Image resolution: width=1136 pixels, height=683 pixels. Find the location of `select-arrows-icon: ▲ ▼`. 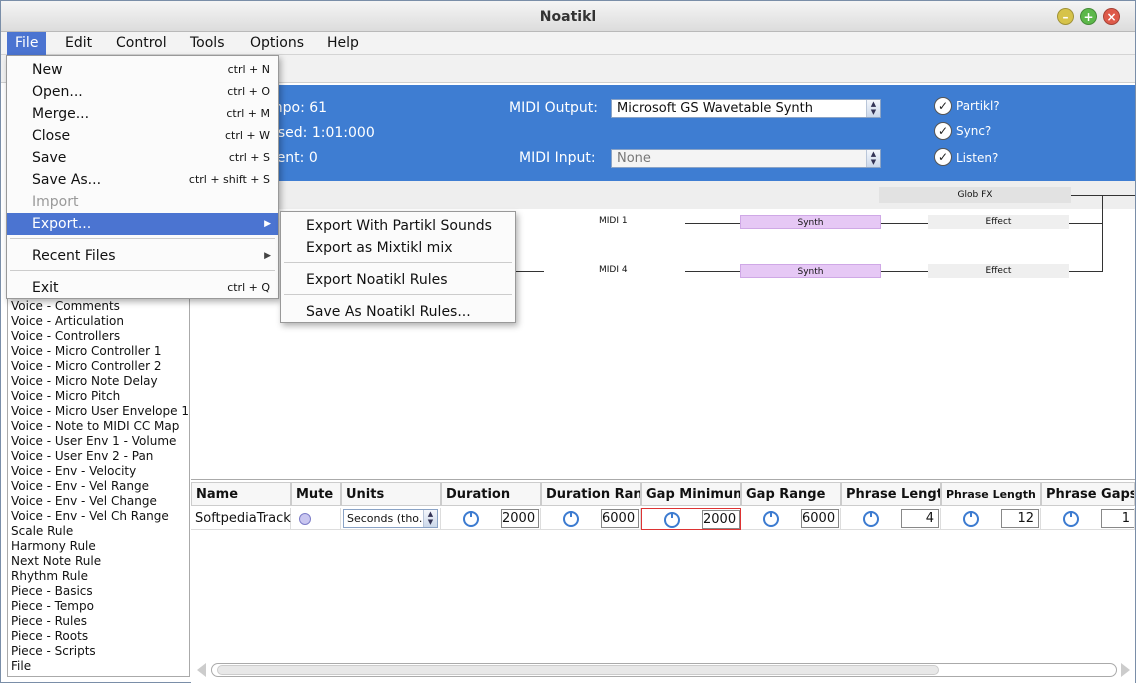

select-arrows-icon: ▲ ▼ is located at coordinates (873, 108).